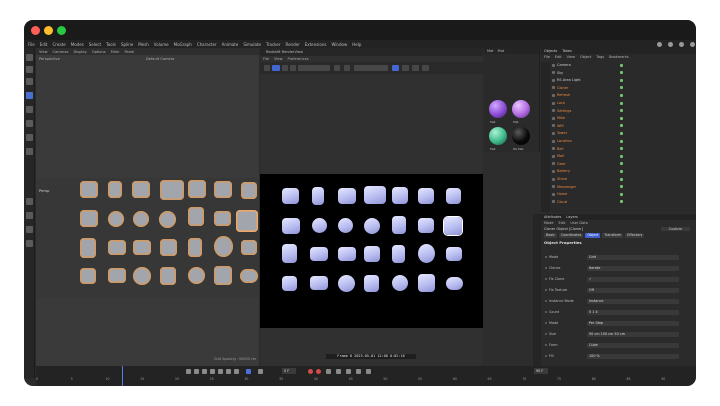 This screenshot has height=406, width=720. I want to click on scene-object-selected-image, so click(247, 221).